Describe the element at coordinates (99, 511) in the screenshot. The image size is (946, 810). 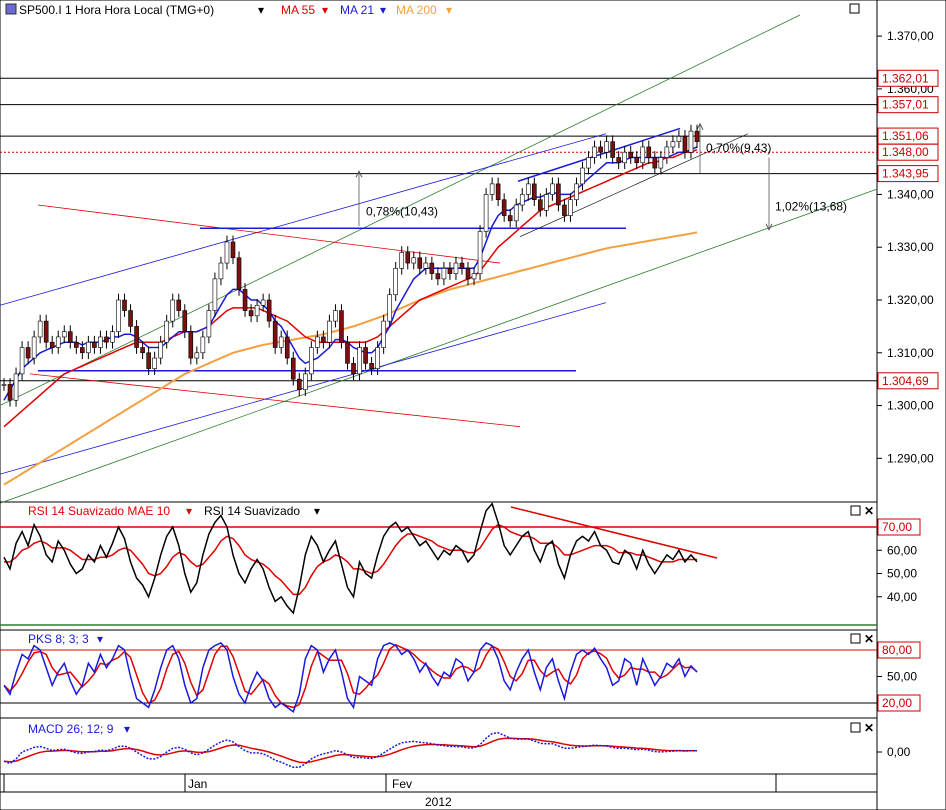
I see `rsi-mae-title: RSI 14 Suavizado MAE 10` at that location.